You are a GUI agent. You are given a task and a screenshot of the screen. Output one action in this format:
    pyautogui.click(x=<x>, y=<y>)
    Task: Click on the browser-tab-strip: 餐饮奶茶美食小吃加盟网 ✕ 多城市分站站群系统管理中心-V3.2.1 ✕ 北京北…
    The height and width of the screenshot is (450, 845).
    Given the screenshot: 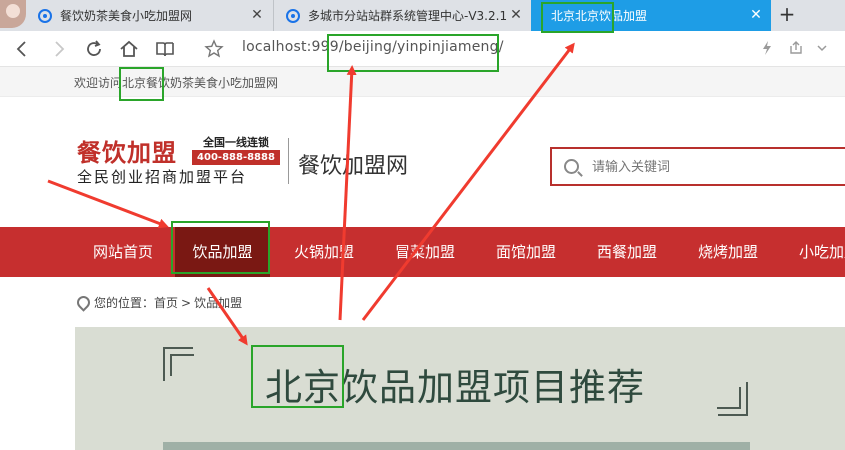 What is the action you would take?
    pyautogui.click(x=422, y=15)
    